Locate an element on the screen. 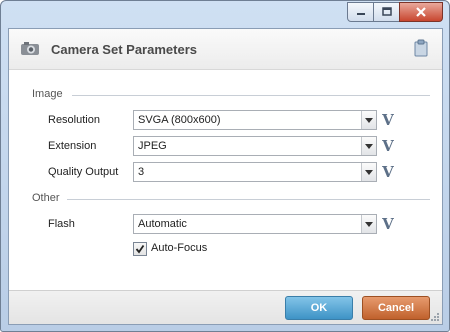 This screenshot has height=332, width=450. minimize-icon is located at coordinates (360, 14).